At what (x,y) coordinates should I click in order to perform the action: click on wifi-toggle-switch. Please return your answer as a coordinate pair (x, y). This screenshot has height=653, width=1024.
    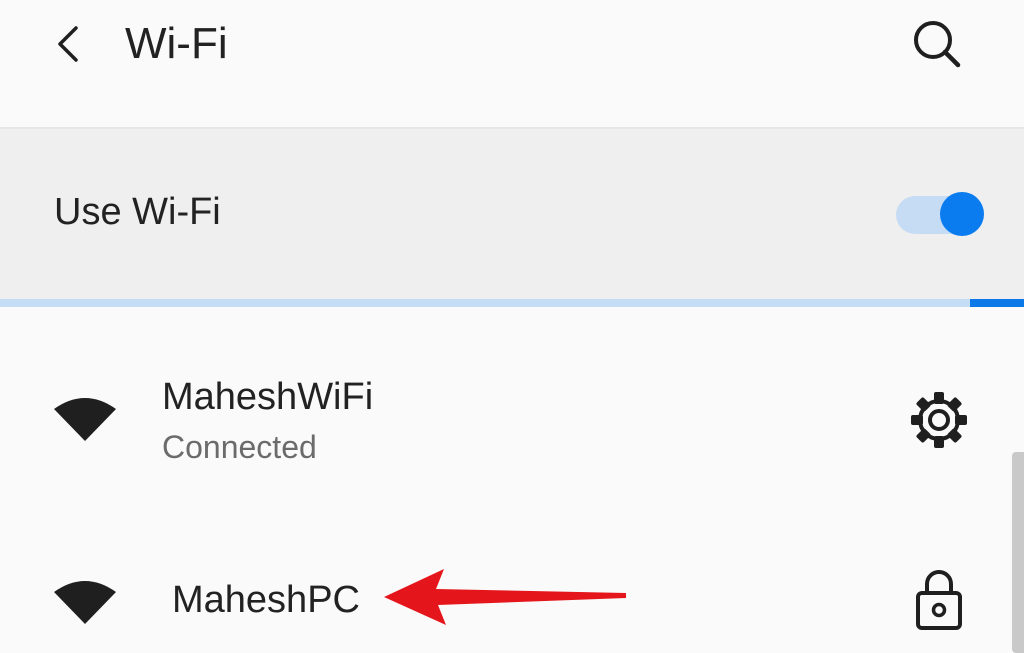
    Looking at the image, I should click on (941, 215).